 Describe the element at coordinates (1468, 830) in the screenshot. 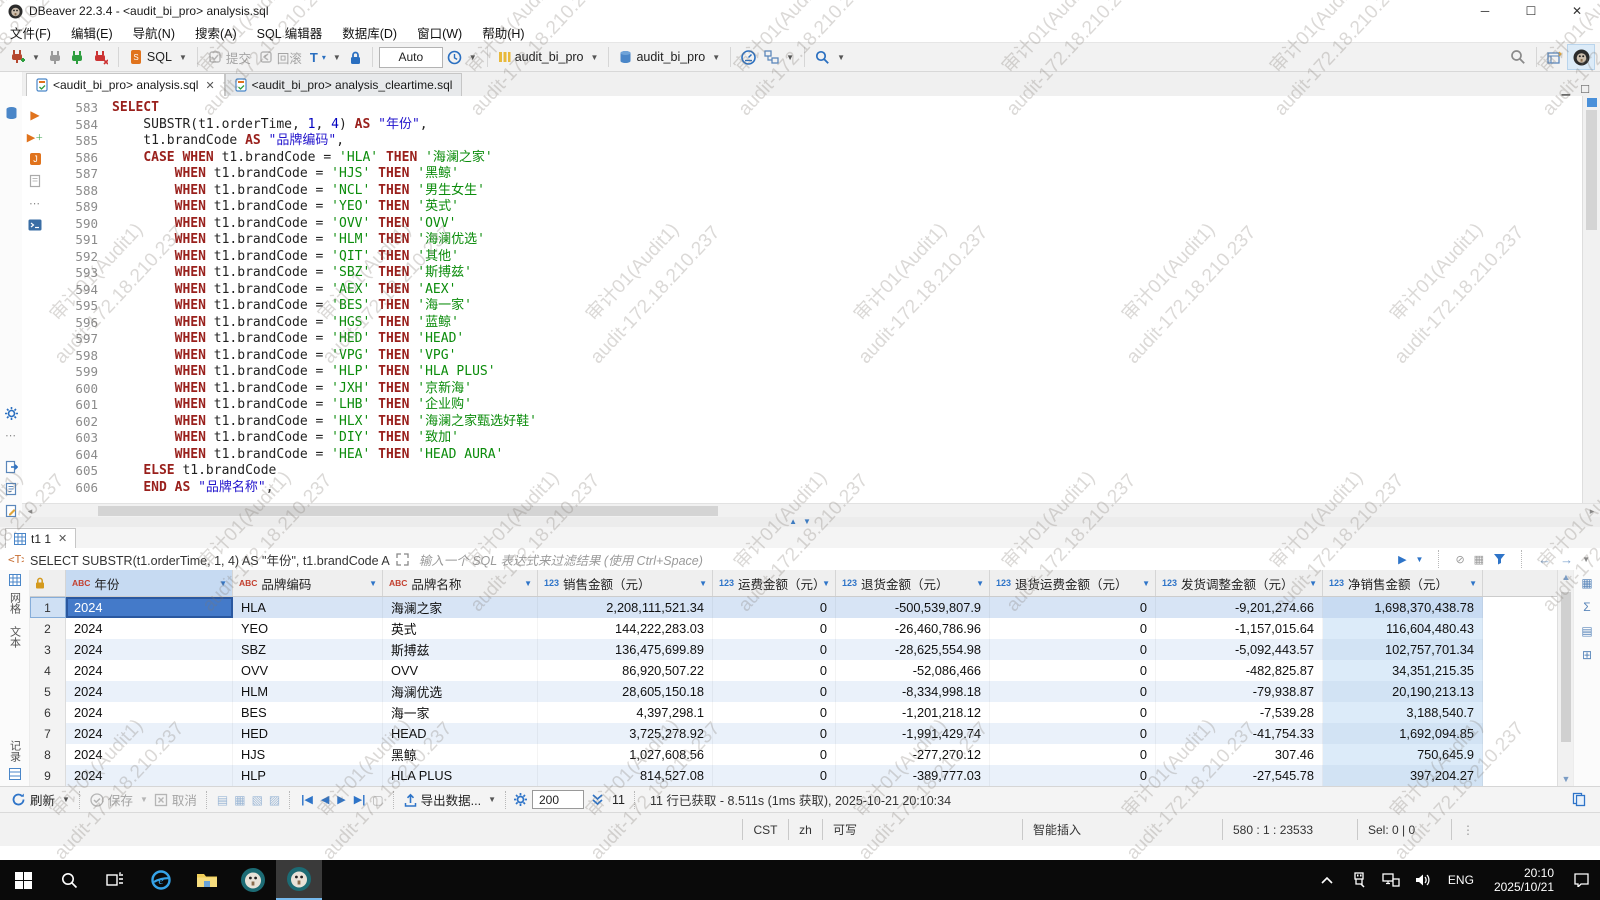

I see `statusbar-overflow-icon: ⋮` at that location.